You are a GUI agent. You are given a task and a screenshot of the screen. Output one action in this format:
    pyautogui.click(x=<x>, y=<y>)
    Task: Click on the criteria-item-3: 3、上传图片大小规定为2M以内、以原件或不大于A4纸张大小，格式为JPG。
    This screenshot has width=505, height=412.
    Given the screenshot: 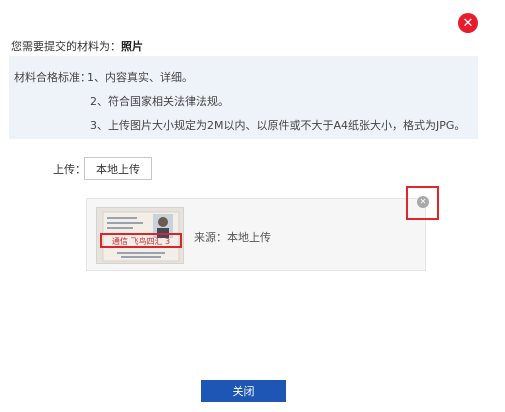 What is the action you would take?
    pyautogui.click(x=278, y=125)
    